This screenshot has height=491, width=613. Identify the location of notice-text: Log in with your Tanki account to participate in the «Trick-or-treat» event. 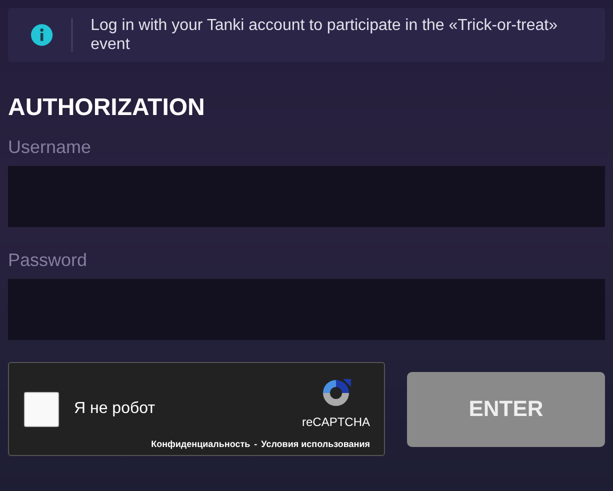
(324, 35).